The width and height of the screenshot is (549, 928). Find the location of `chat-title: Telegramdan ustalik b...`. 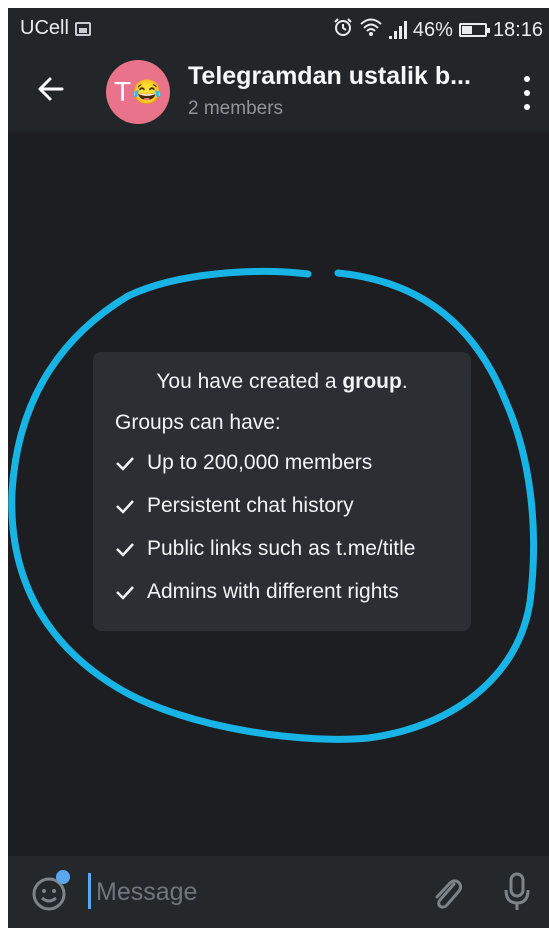

chat-title: Telegramdan ustalik b... is located at coordinates (338, 76).